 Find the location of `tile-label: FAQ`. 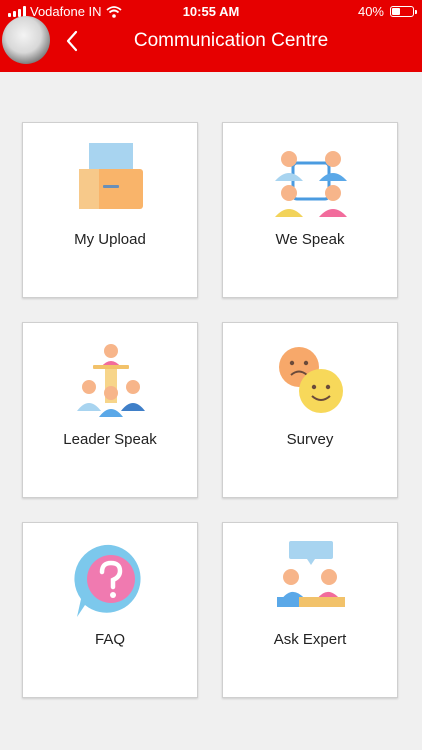

tile-label: FAQ is located at coordinates (109, 639).